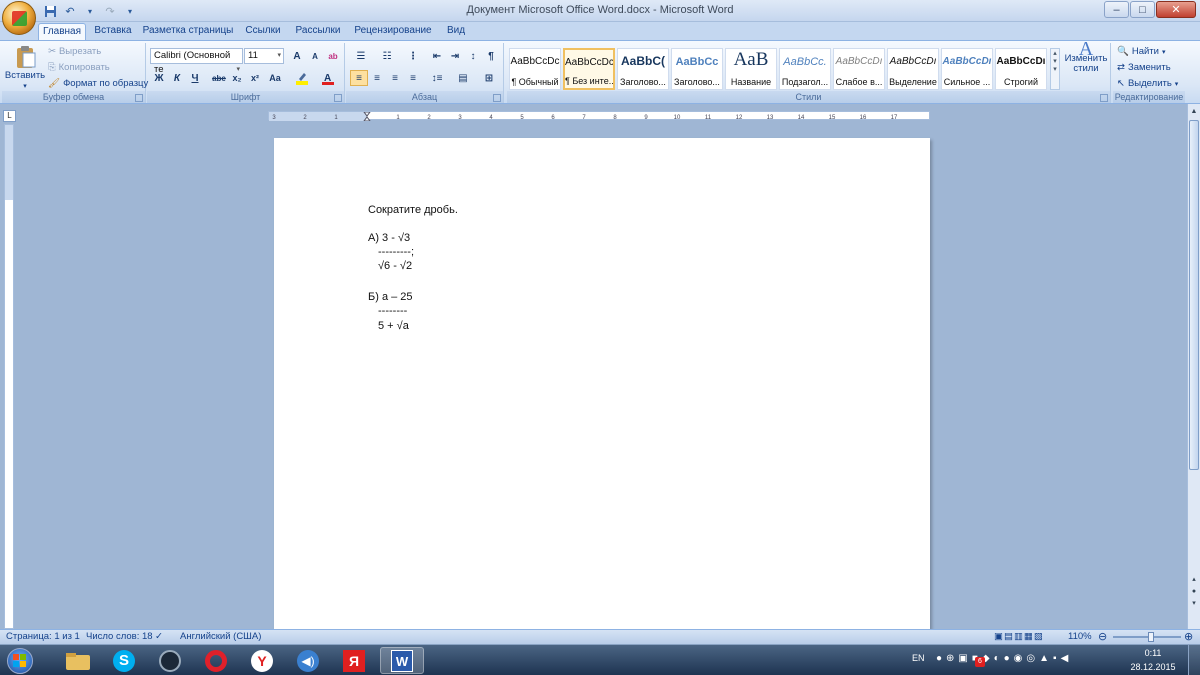 Image resolution: width=1200 pixels, height=675 pixels. What do you see at coordinates (413, 56) in the screenshot?
I see `multilevel-list-icon: ⋮` at bounding box center [413, 56].